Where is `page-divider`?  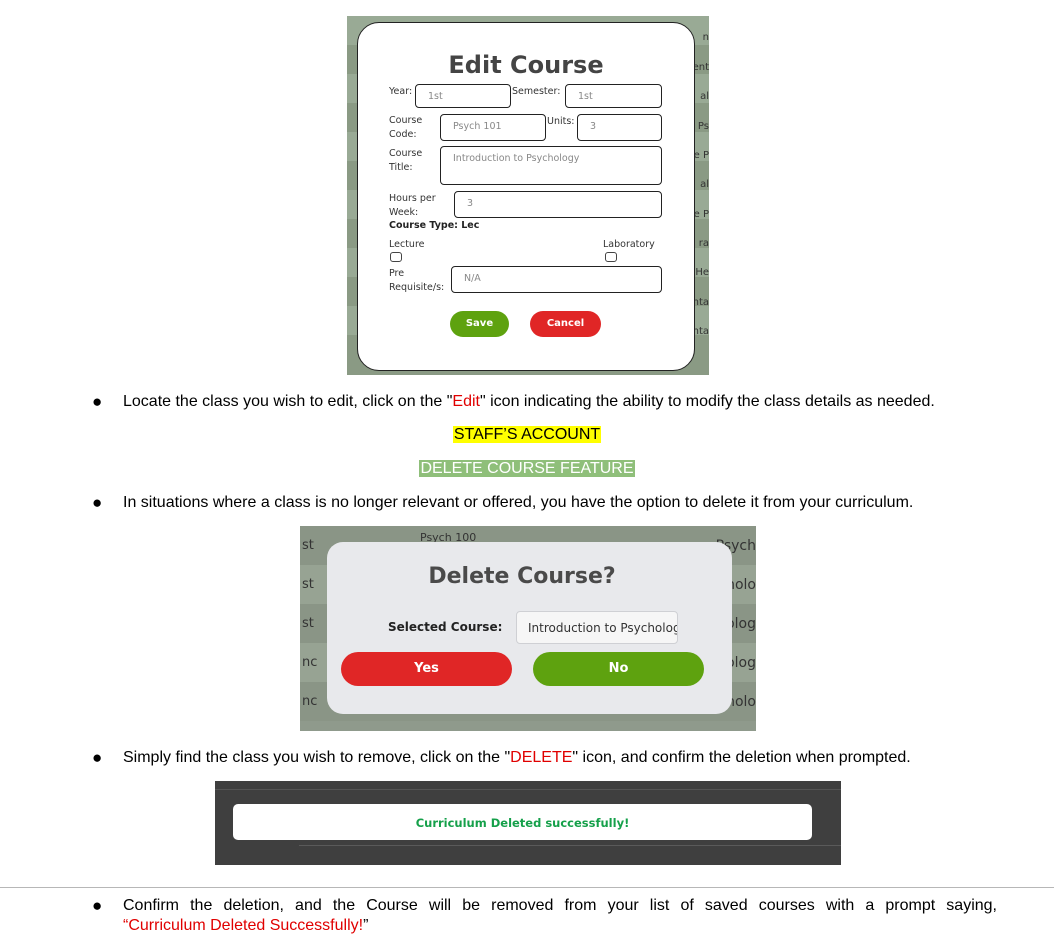
page-divider is located at coordinates (527, 887).